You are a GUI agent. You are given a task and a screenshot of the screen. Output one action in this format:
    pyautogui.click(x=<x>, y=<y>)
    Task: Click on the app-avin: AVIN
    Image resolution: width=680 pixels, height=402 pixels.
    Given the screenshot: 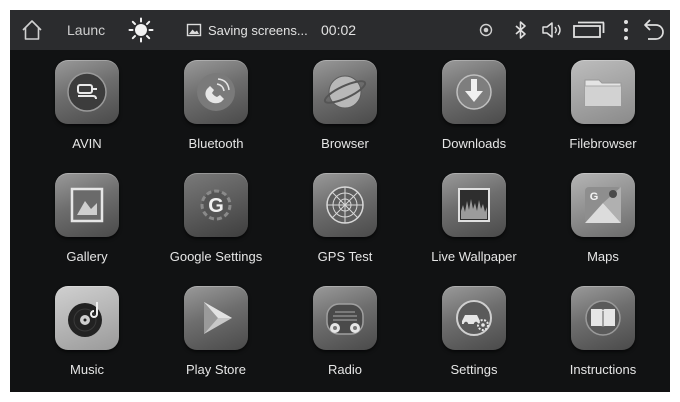 What is the action you would take?
    pyautogui.click(x=87, y=105)
    